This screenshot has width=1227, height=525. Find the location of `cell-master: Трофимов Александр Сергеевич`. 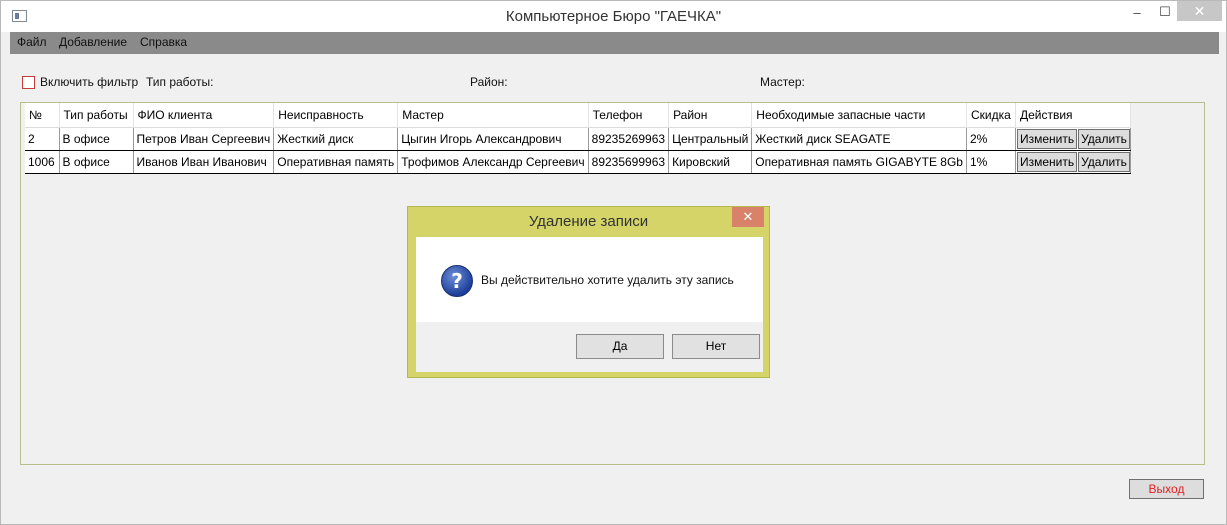

cell-master: Трофимов Александр Сергеевич is located at coordinates (493, 161).